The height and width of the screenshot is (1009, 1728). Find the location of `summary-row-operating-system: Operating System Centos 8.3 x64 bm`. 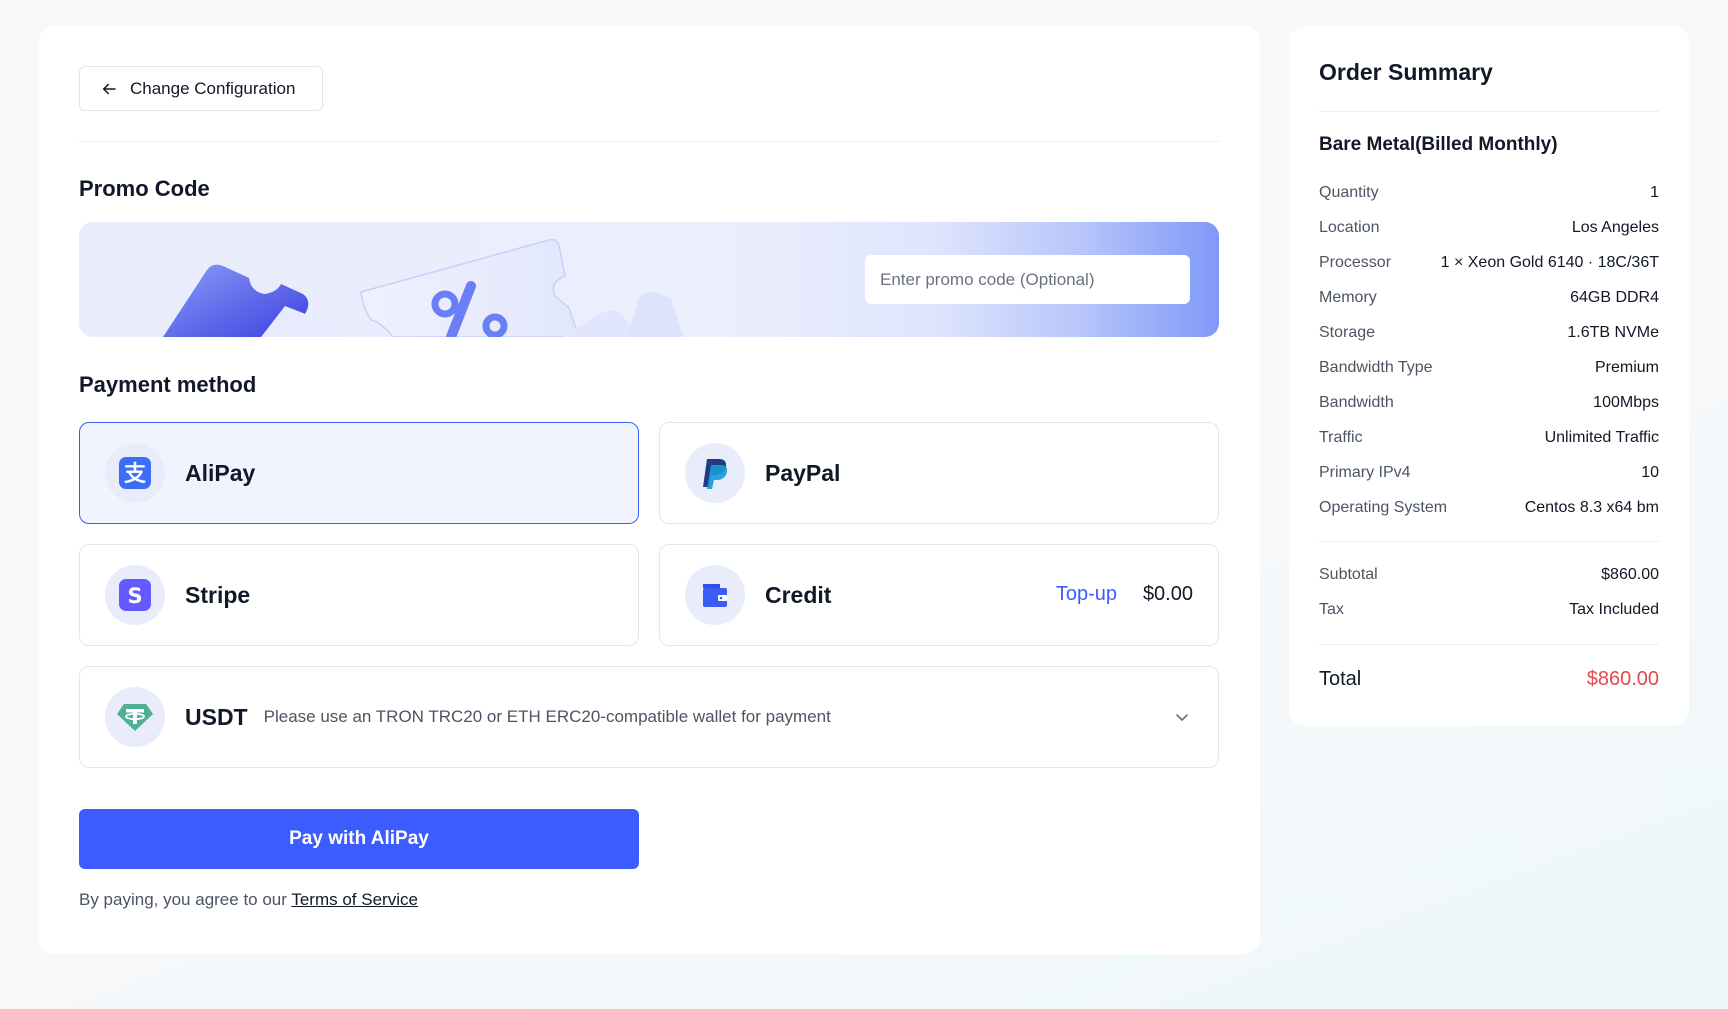

summary-row-operating-system: Operating System Centos 8.3 x64 bm is located at coordinates (1489, 508).